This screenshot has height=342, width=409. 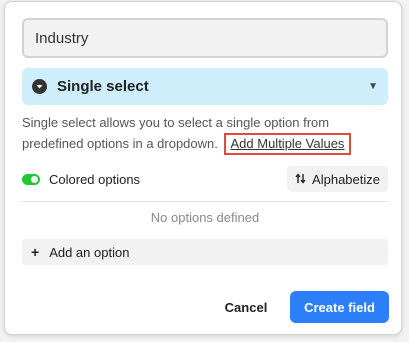 I want to click on highlight-box: Add Multiple Values, so click(x=287, y=144).